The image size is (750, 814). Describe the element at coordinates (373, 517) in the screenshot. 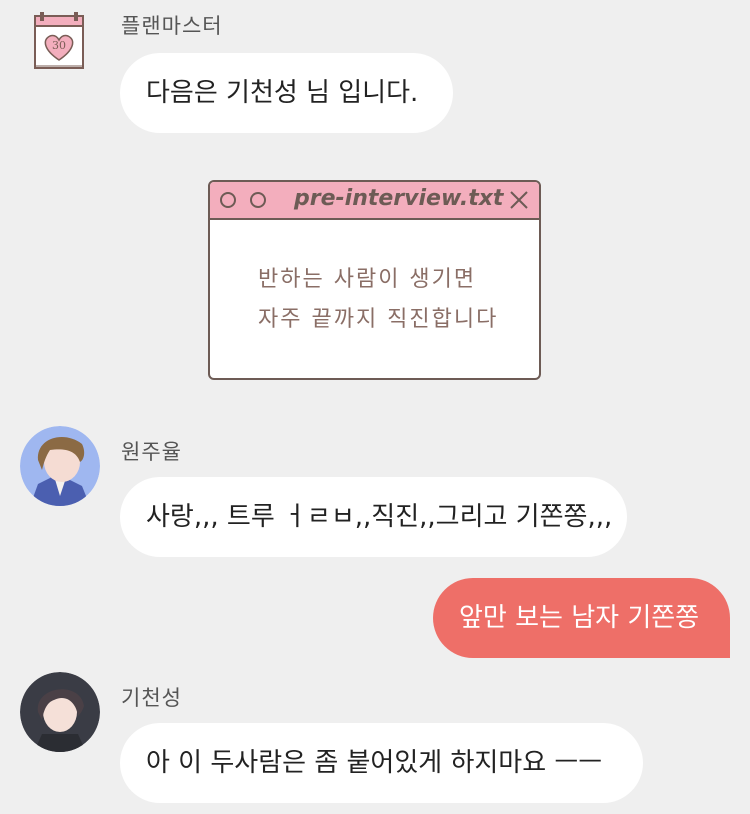

I see `message-bubble: 사랑,,, 트루 ㅓㄹㅂ,,직진,,그리고 기쫀쫑,,,` at that location.